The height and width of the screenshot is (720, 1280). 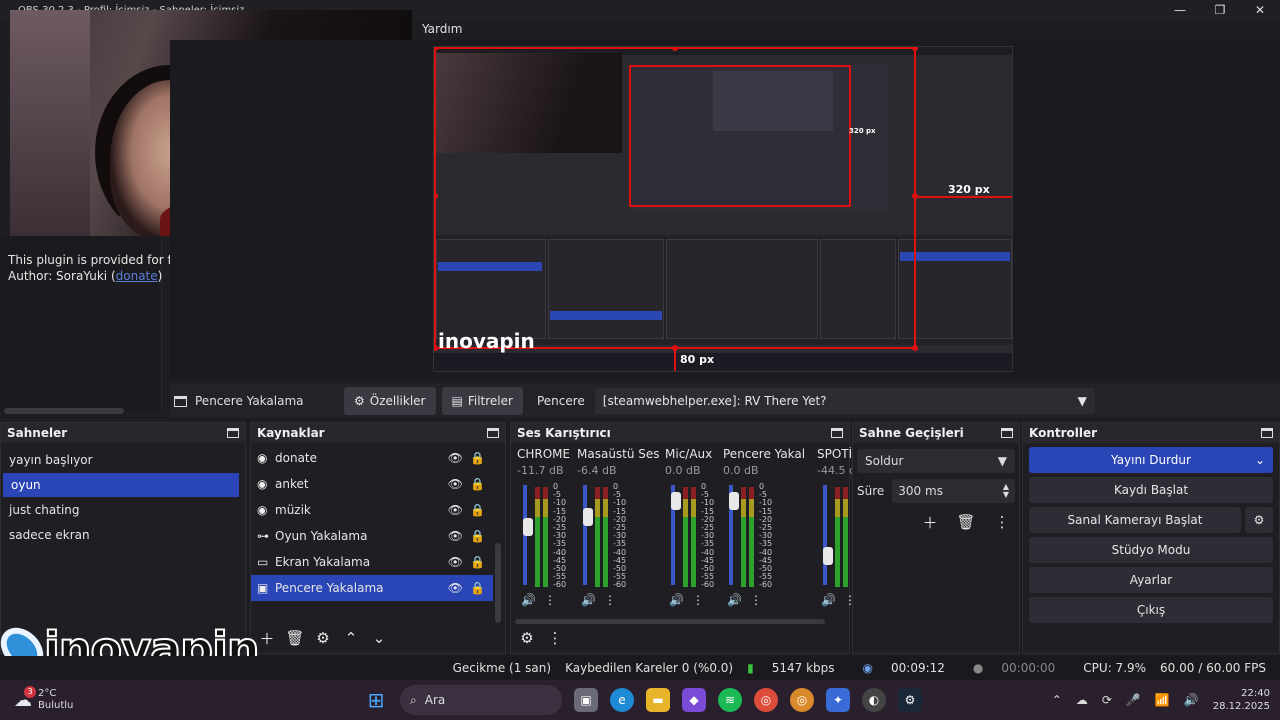 What do you see at coordinates (123, 510) in the screenshot?
I see `scene-item: just chating` at bounding box center [123, 510].